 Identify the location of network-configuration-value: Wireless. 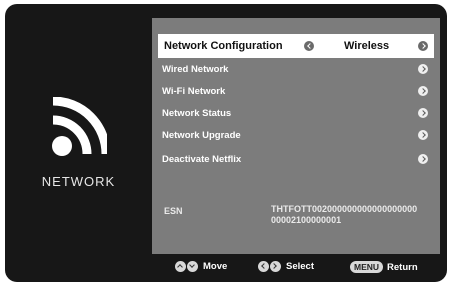
(367, 46).